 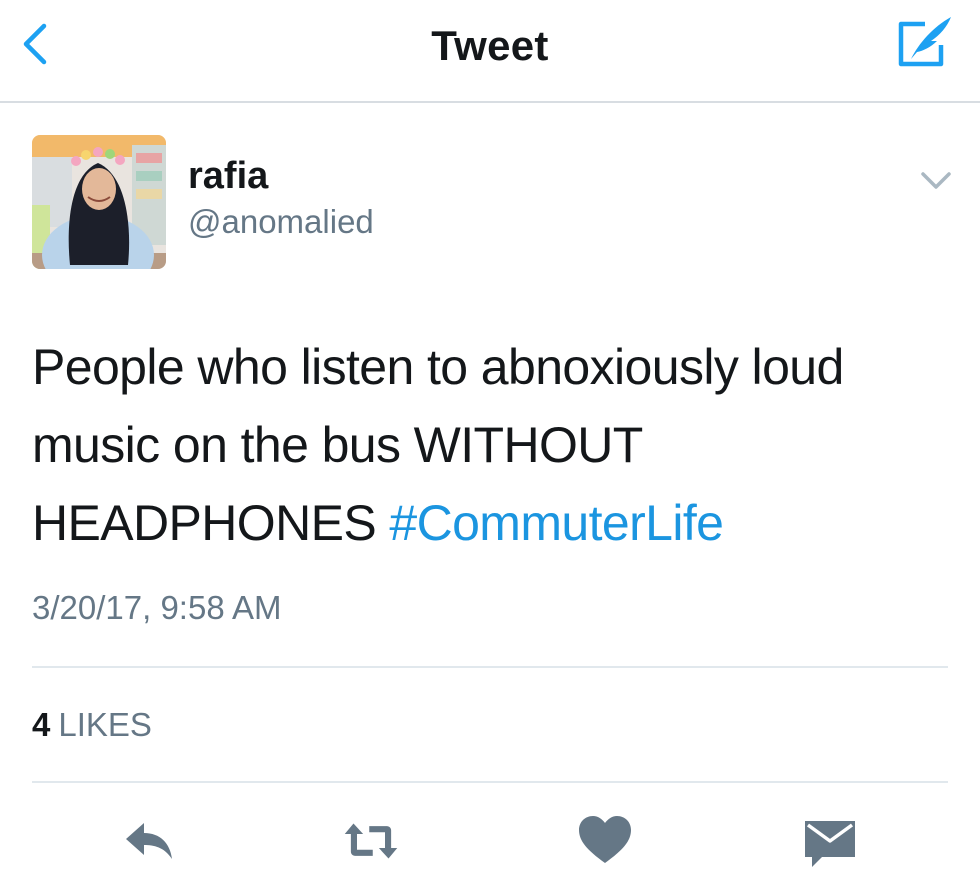 I want to click on author-handle: @anomalied, so click(x=281, y=222).